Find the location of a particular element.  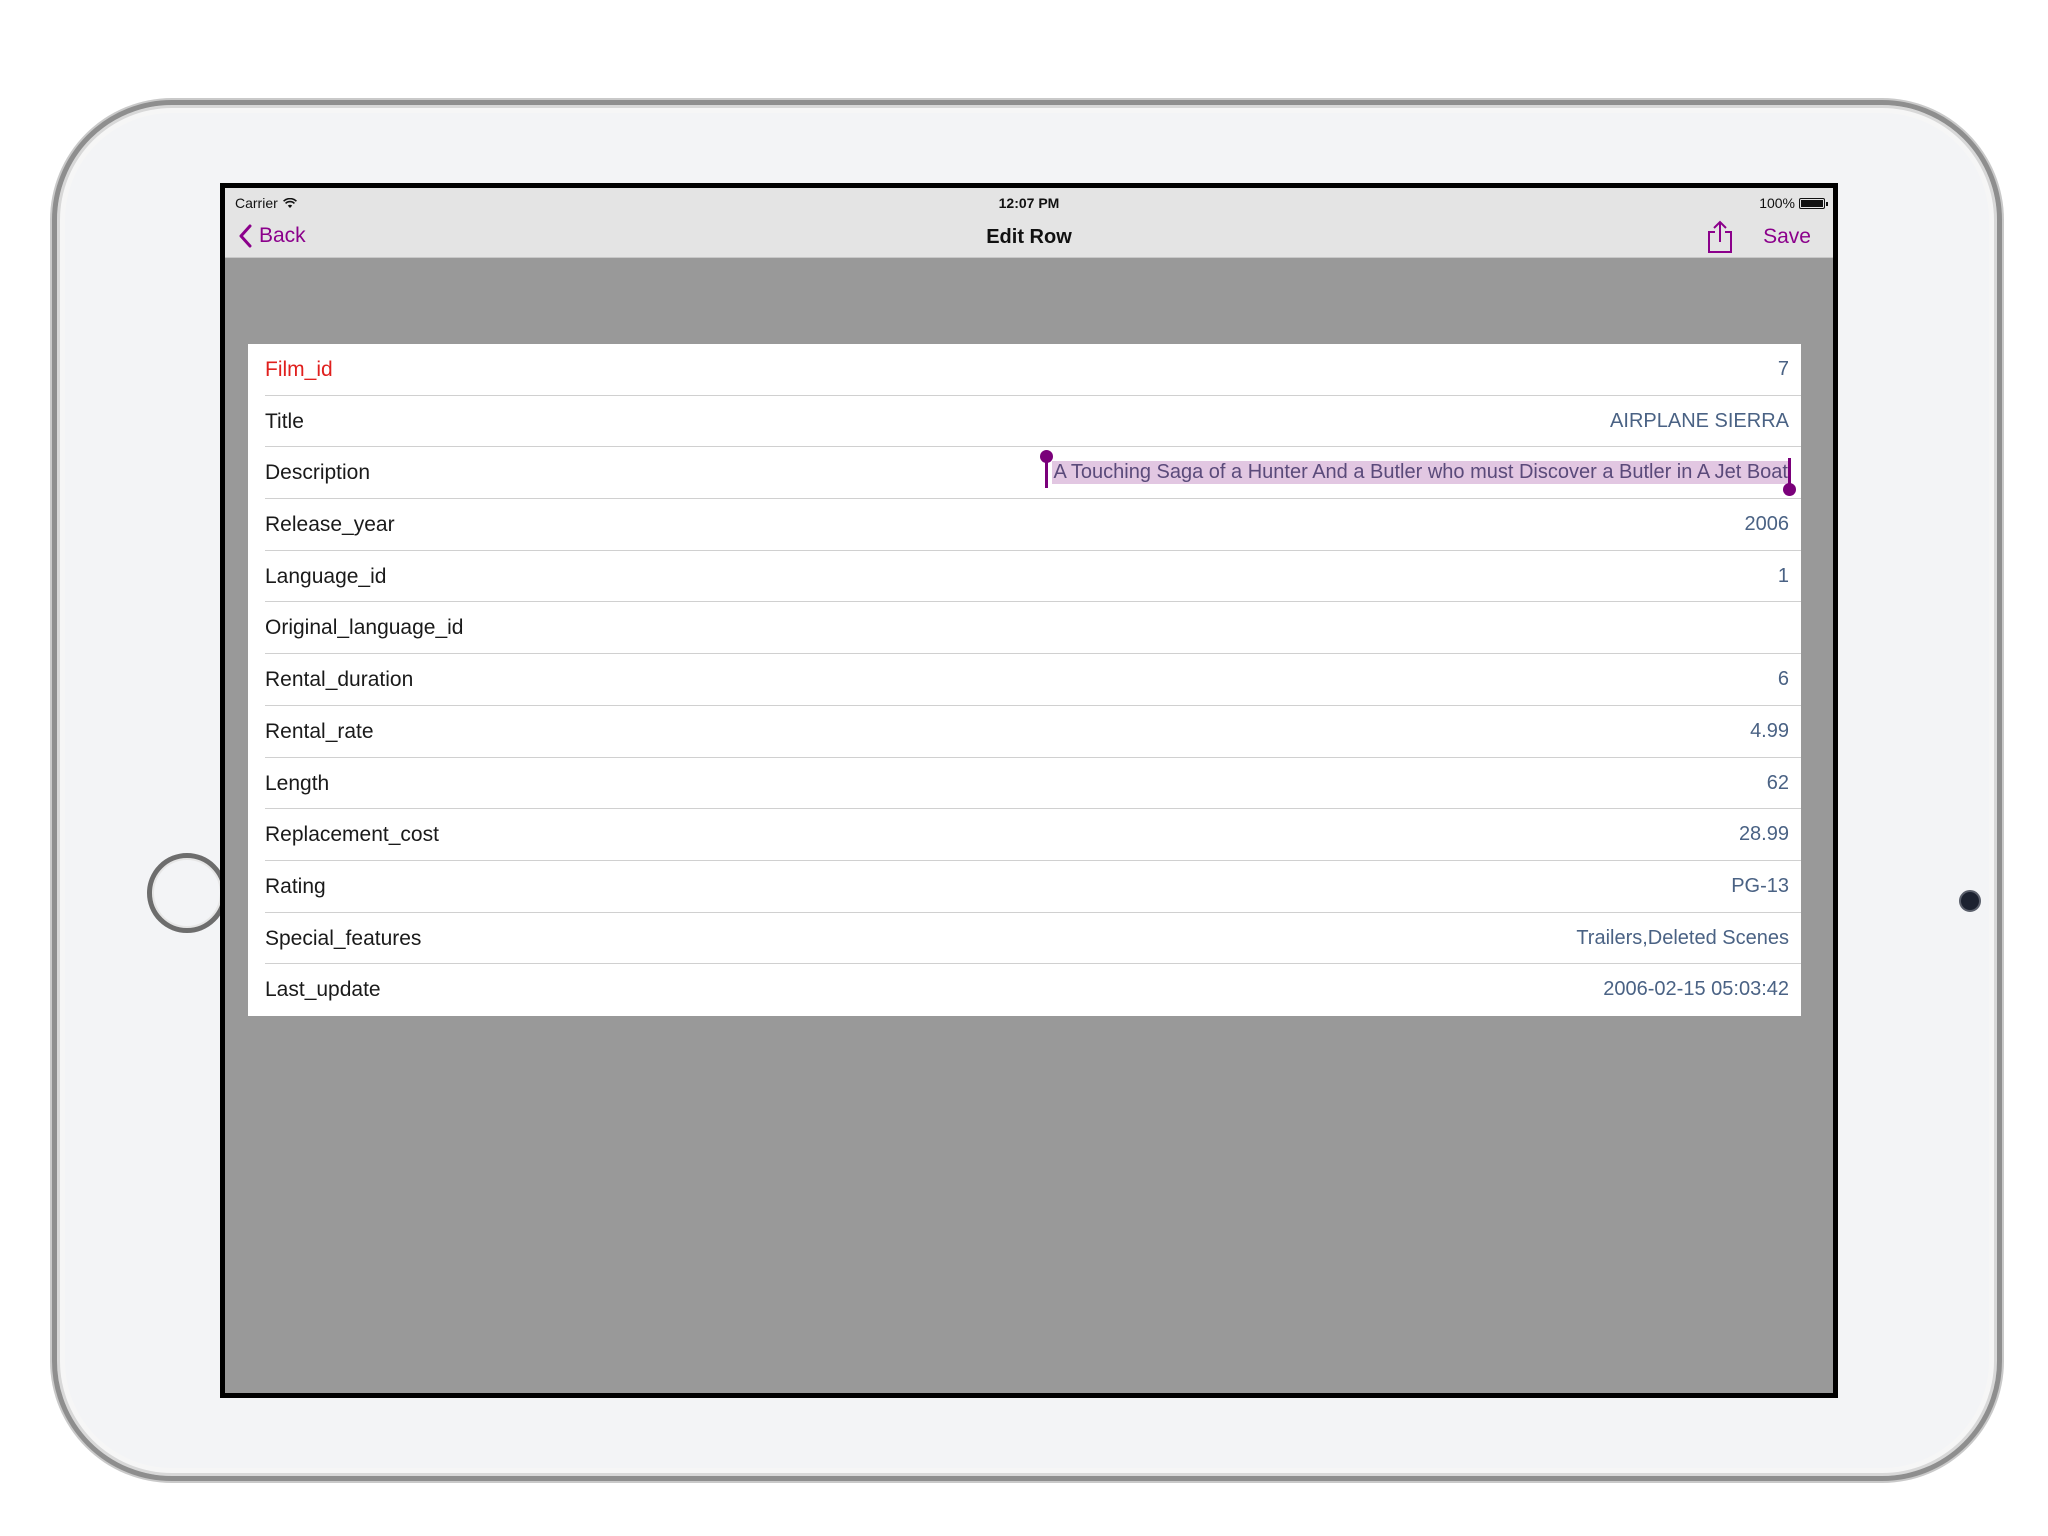

field-label: Title is located at coordinates (284, 421).